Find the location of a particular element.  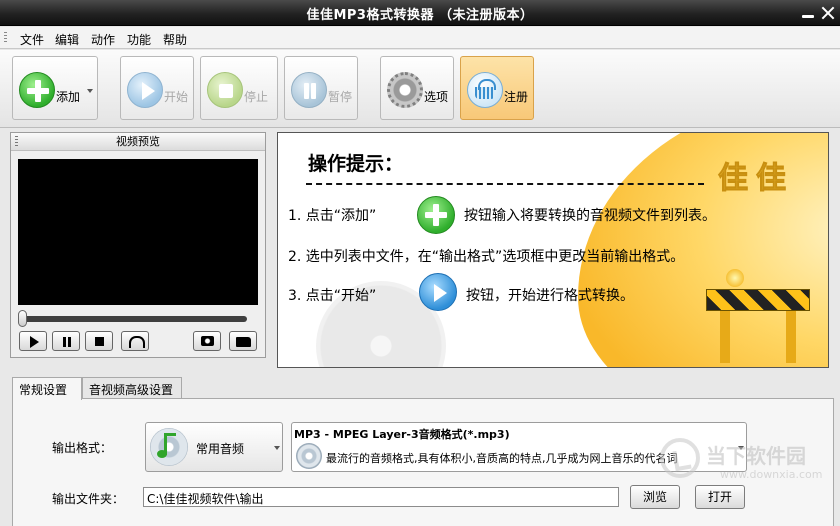

menu-file: 文件 is located at coordinates (32, 39).